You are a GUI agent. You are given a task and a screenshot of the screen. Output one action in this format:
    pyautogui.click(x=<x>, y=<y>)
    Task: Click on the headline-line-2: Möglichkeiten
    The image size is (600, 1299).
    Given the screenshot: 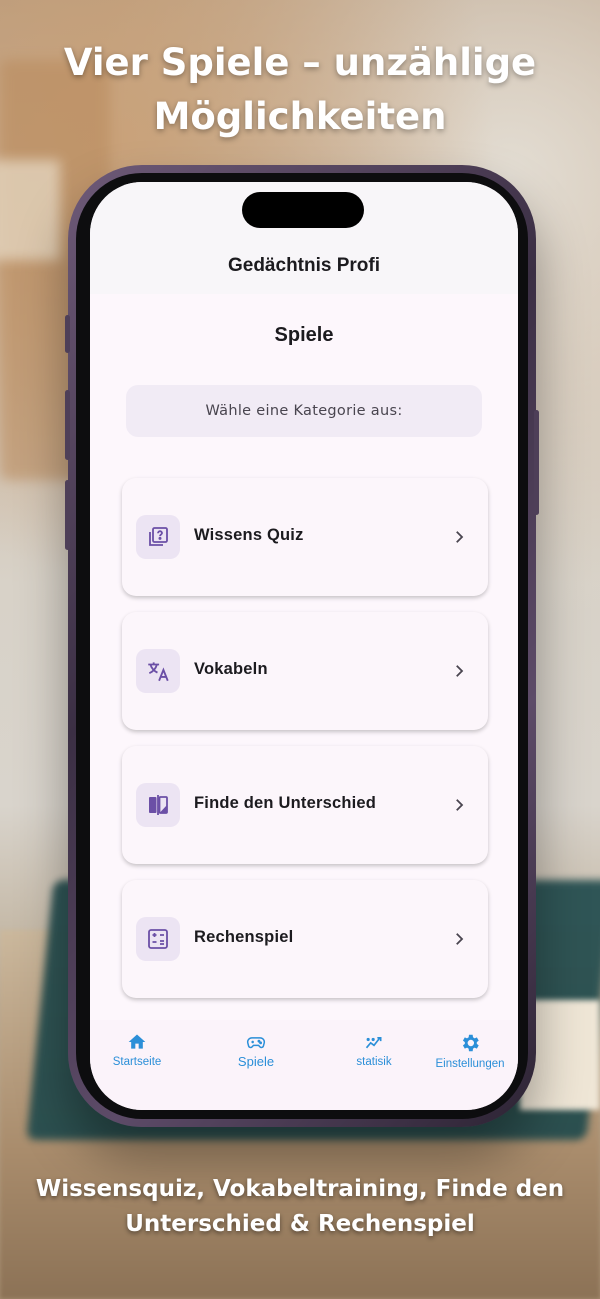 What is the action you would take?
    pyautogui.click(x=300, y=116)
    